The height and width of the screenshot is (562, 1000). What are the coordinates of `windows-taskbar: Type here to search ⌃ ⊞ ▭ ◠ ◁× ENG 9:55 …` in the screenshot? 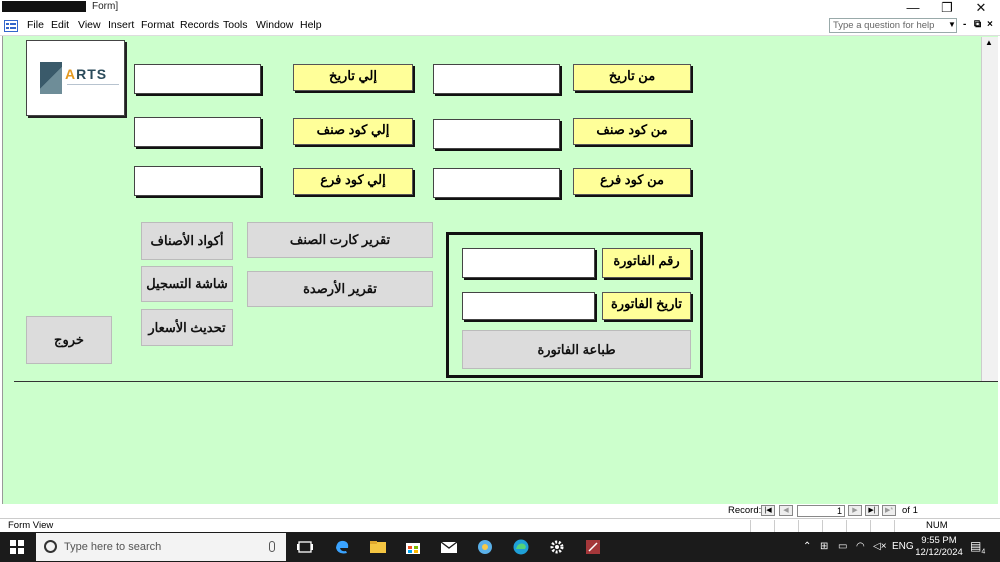 It's located at (500, 547).